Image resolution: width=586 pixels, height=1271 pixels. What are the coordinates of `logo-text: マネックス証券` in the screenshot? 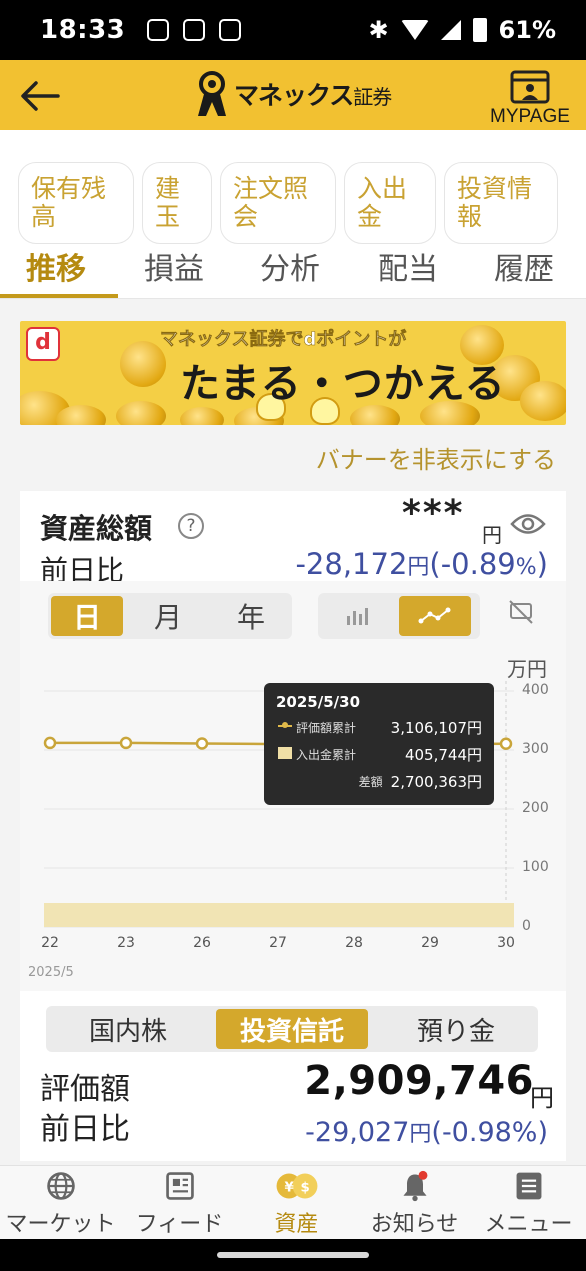 It's located at (313, 95).